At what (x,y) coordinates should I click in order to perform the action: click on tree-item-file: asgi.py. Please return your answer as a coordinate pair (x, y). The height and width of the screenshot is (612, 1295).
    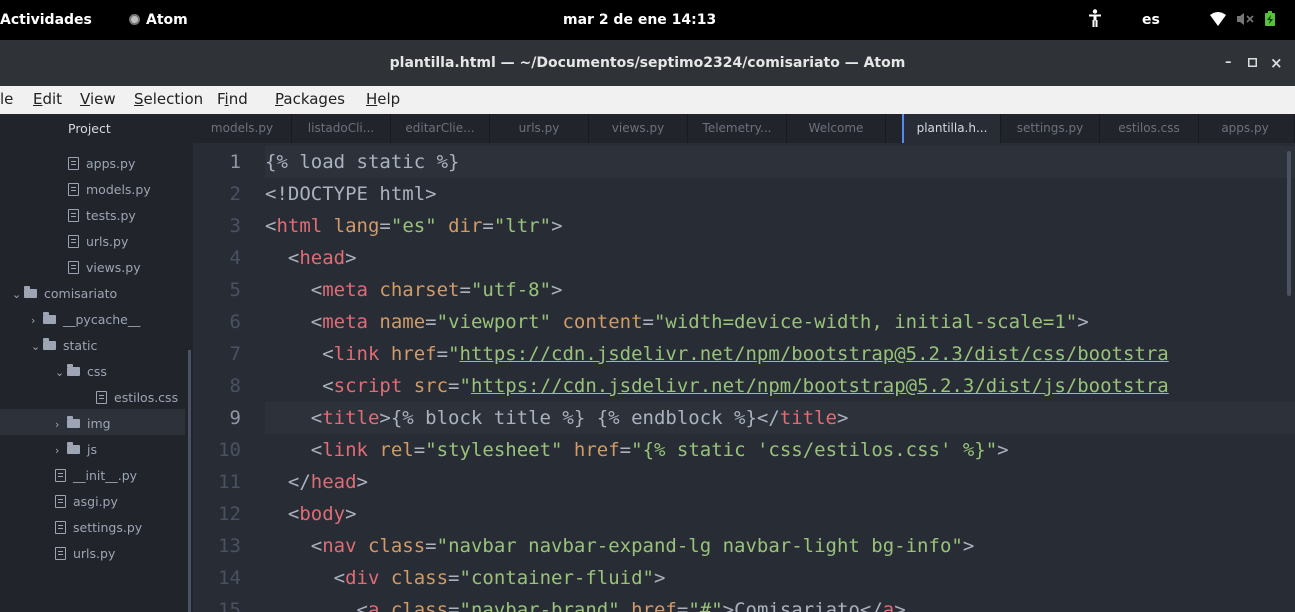
    Looking at the image, I should click on (86, 502).